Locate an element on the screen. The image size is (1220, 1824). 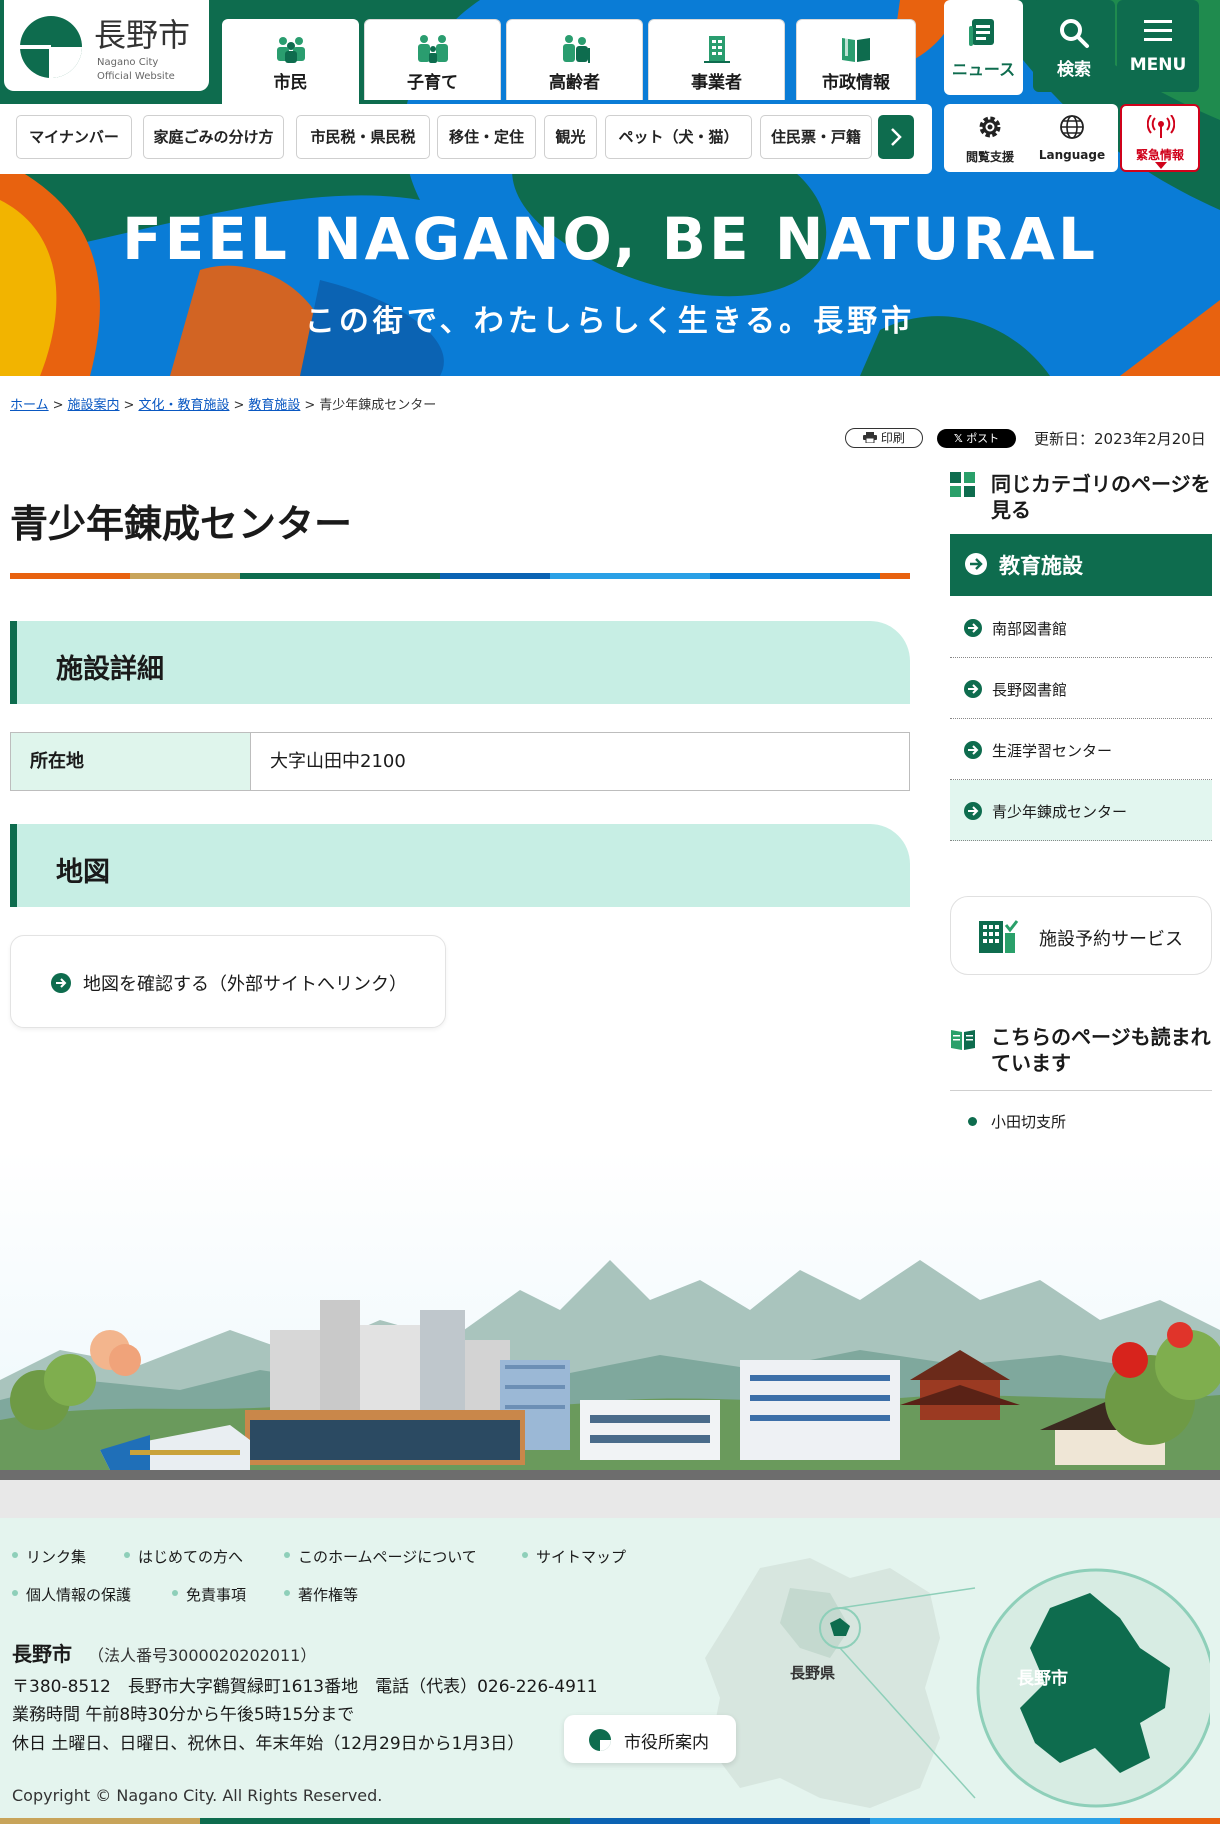
sidebar-item-nagano-library: 長野図書館 is located at coordinates (1081, 688).